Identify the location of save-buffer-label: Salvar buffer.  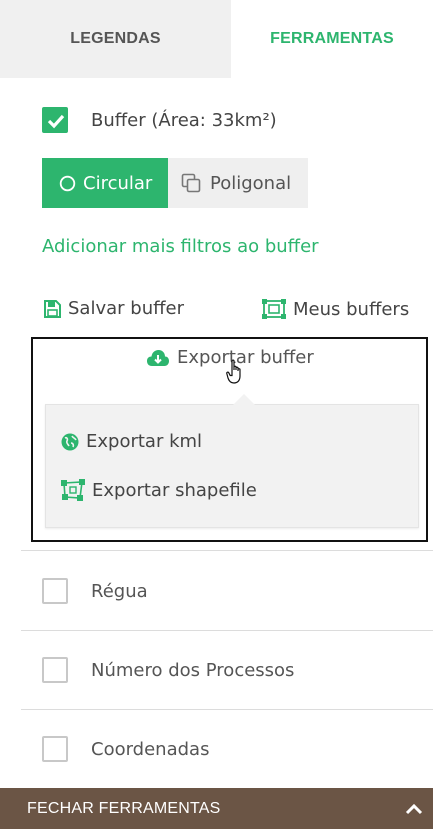
(126, 308).